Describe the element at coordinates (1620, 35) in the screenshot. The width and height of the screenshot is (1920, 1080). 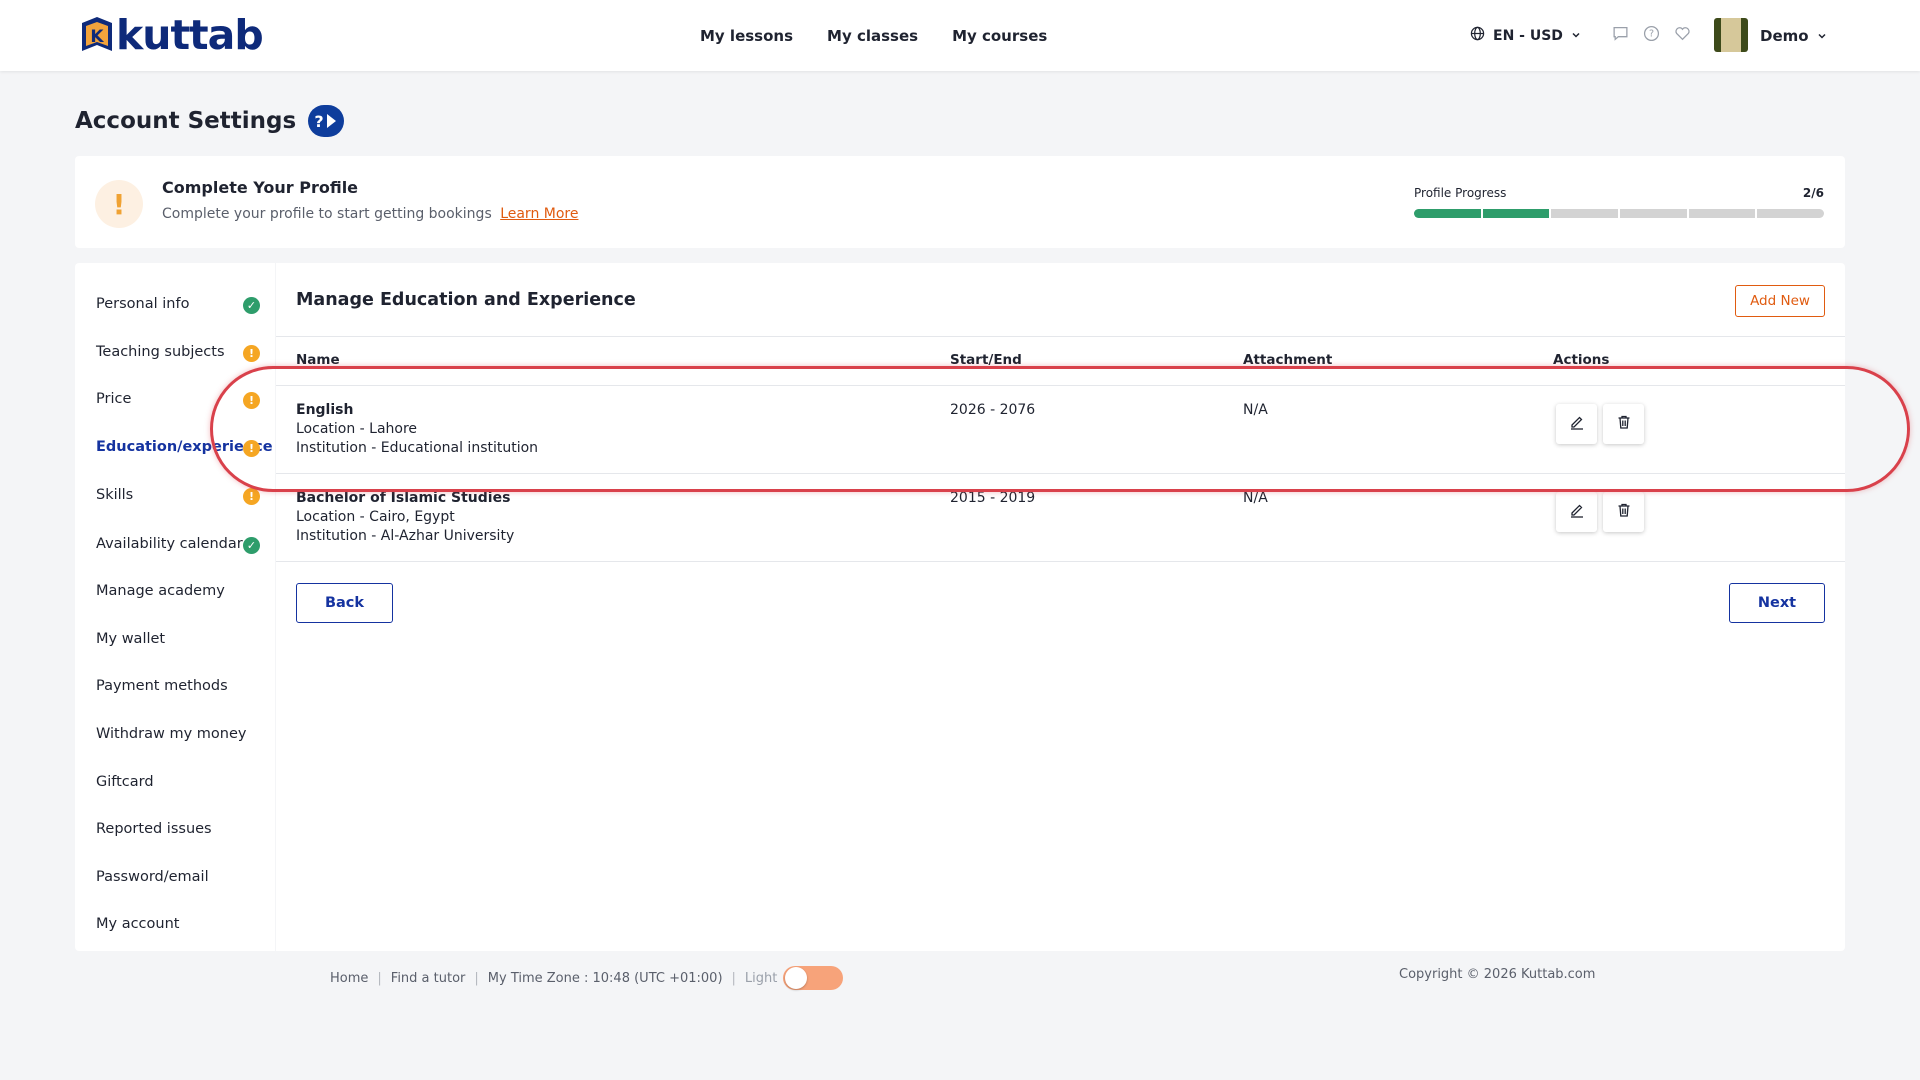
I see `chat-icon` at that location.